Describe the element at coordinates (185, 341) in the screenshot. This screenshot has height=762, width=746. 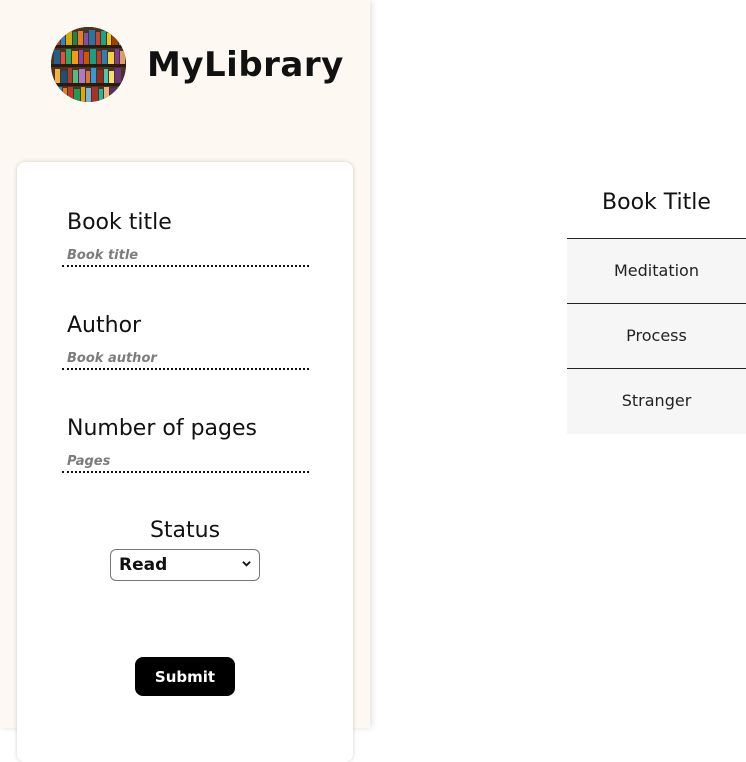
I see `author-field-group: Author` at that location.